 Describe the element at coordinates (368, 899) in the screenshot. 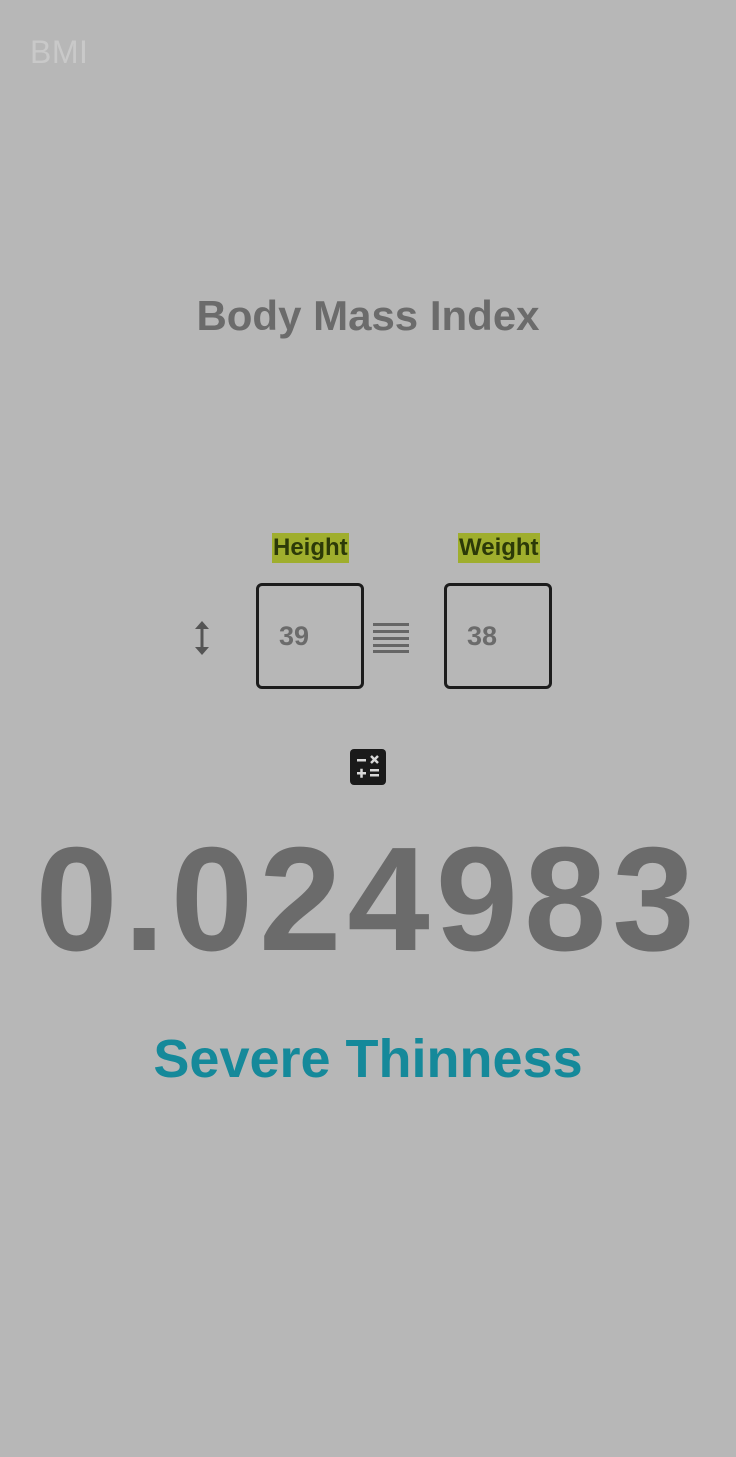

I see `bmi-result-value: 0.024983` at that location.